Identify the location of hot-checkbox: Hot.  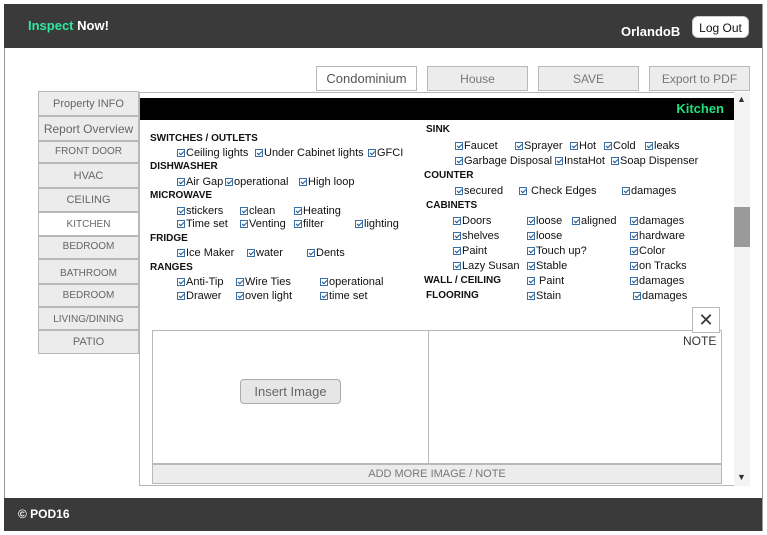
(583, 146).